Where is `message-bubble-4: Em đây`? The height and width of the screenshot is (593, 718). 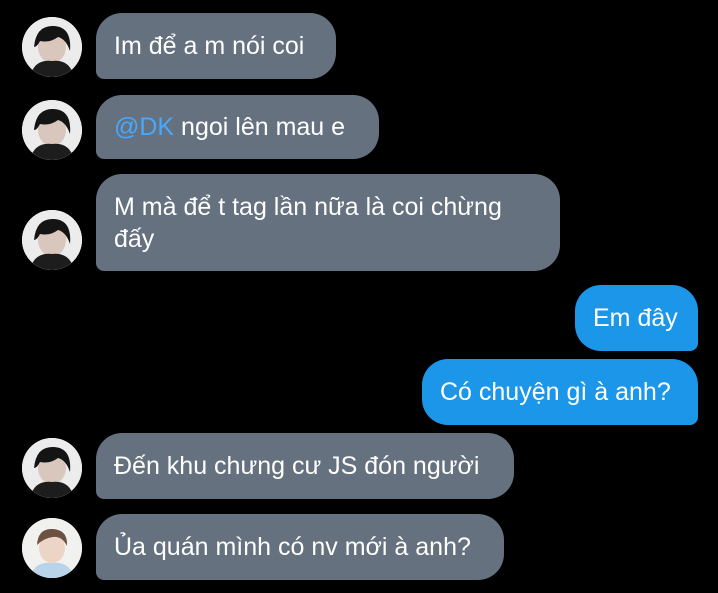 message-bubble-4: Em đây is located at coordinates (636, 318).